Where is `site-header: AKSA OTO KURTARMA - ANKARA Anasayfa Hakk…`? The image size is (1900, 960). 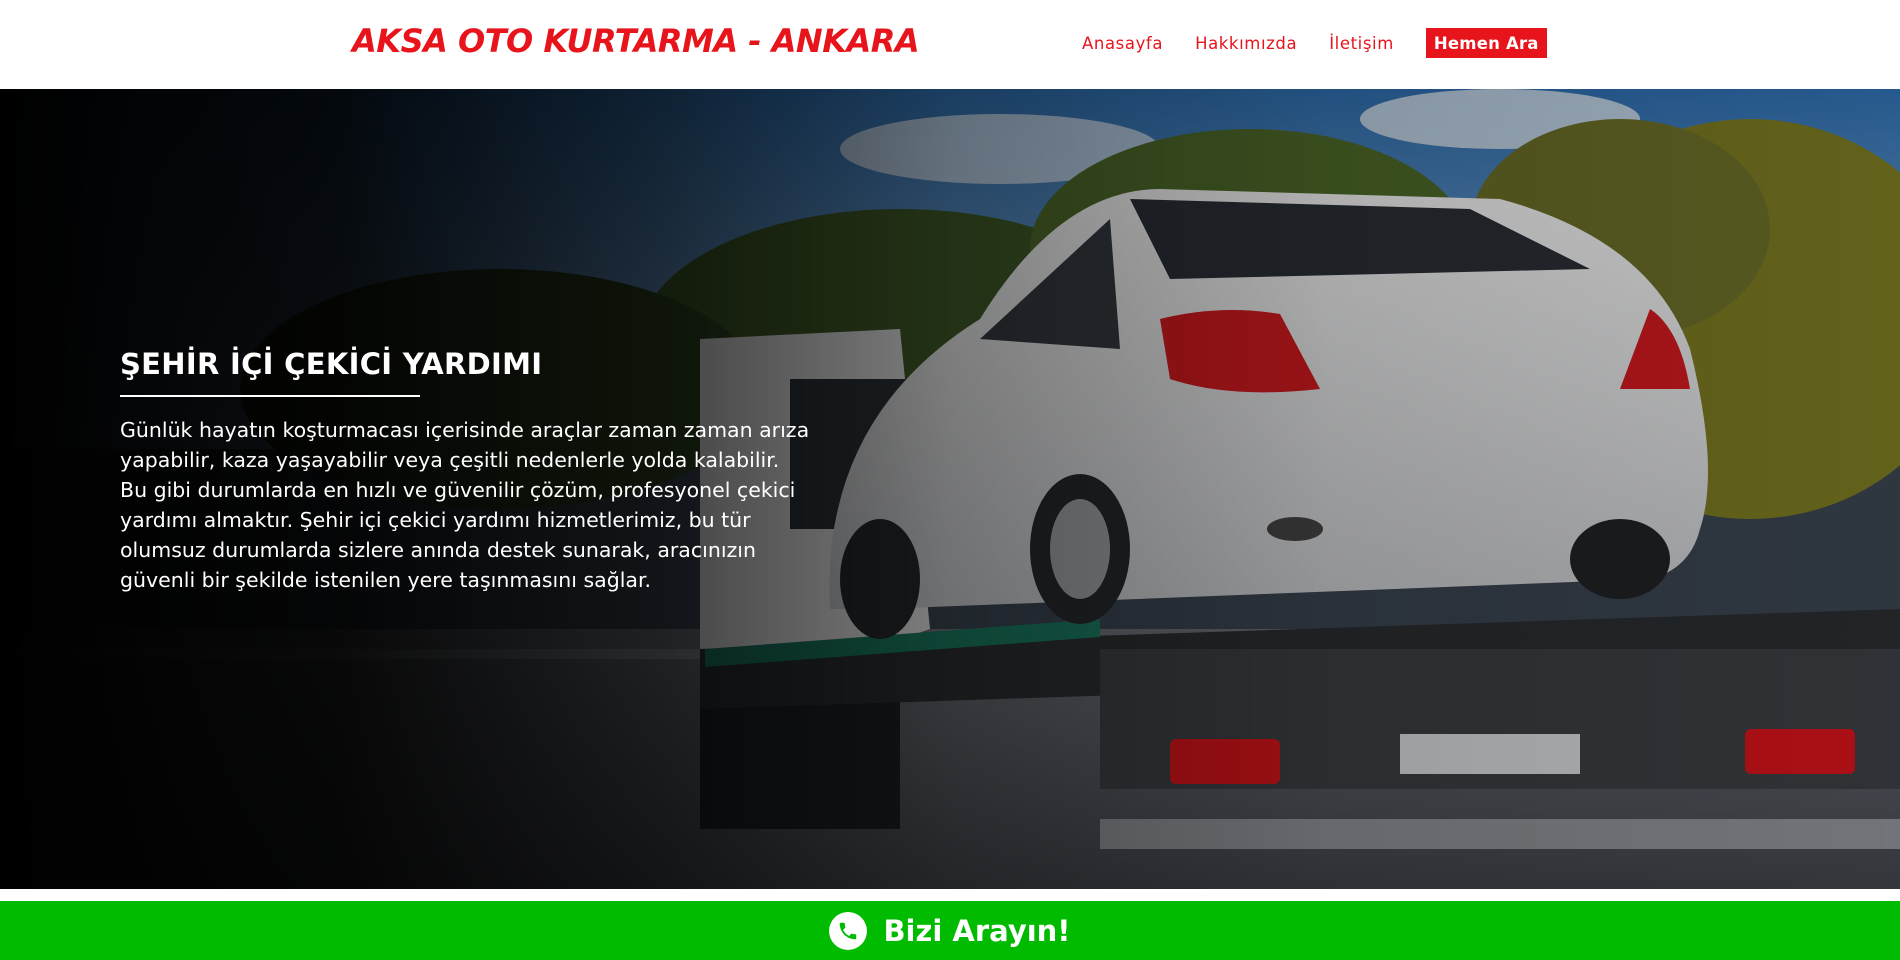 site-header: AKSA OTO KURTARMA - ANKARA Anasayfa Hakk… is located at coordinates (950, 44).